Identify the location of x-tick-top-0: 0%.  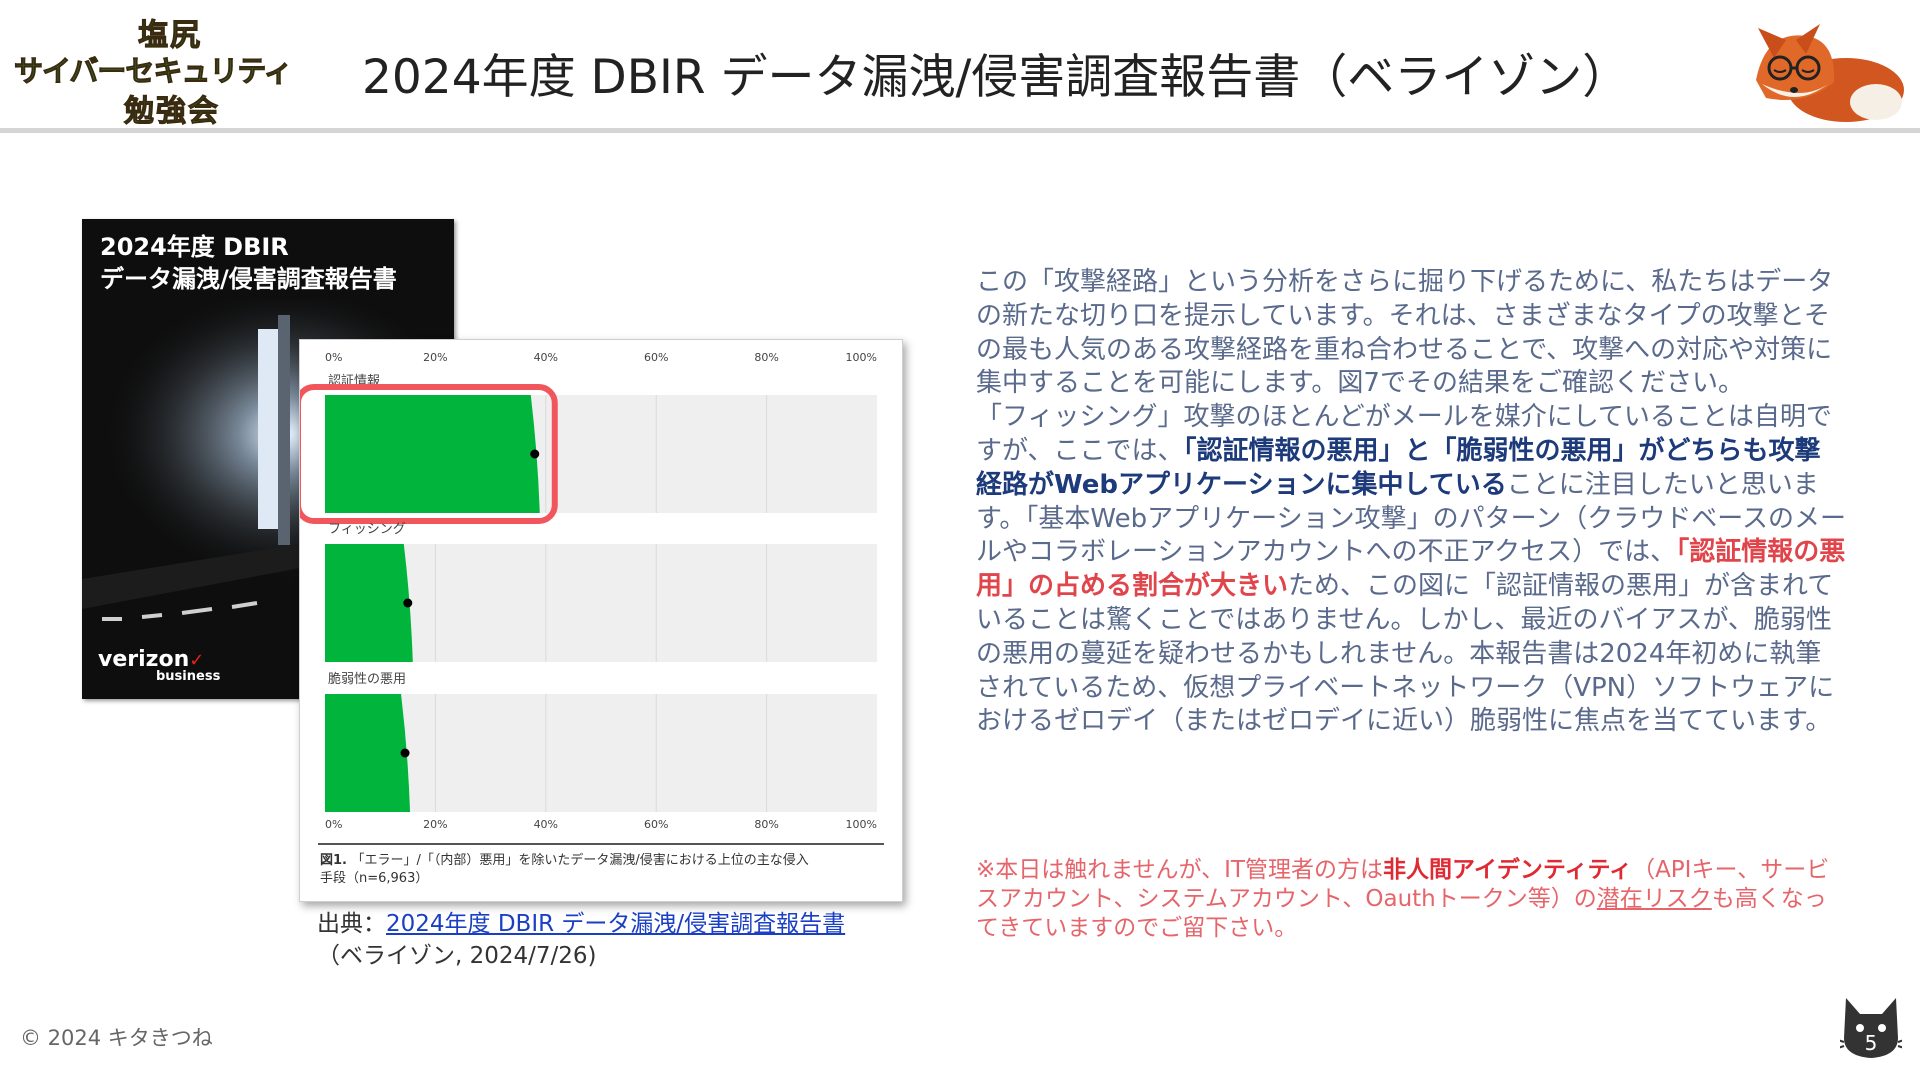
(333, 357).